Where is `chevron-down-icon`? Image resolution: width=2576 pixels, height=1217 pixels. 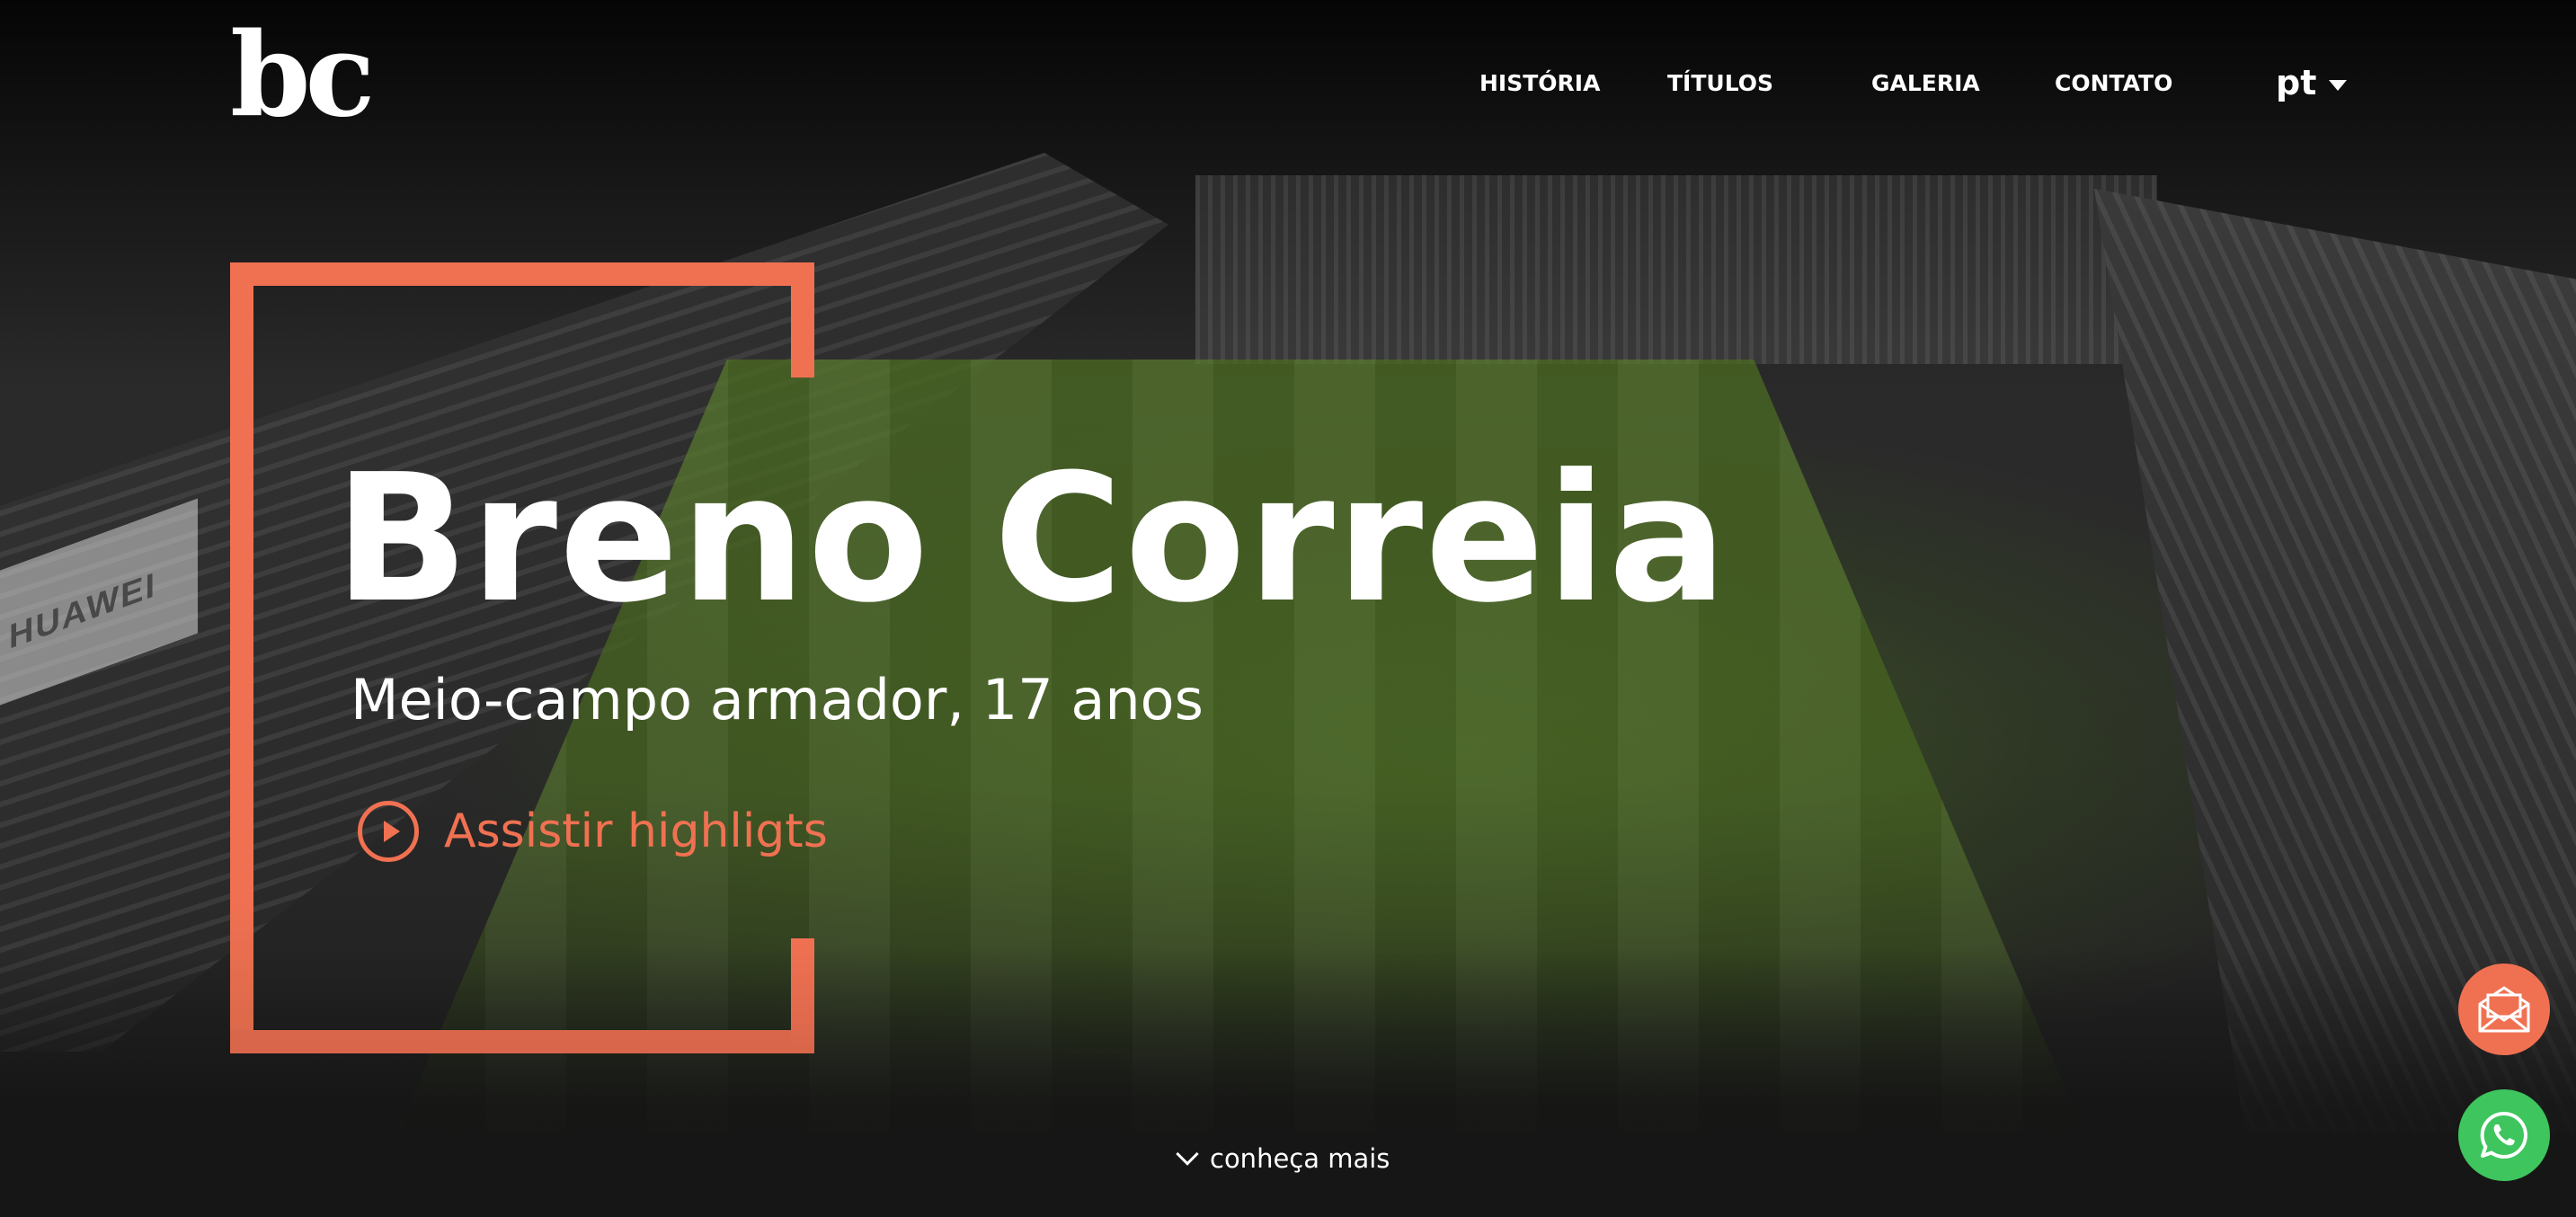
chevron-down-icon is located at coordinates (1187, 1154).